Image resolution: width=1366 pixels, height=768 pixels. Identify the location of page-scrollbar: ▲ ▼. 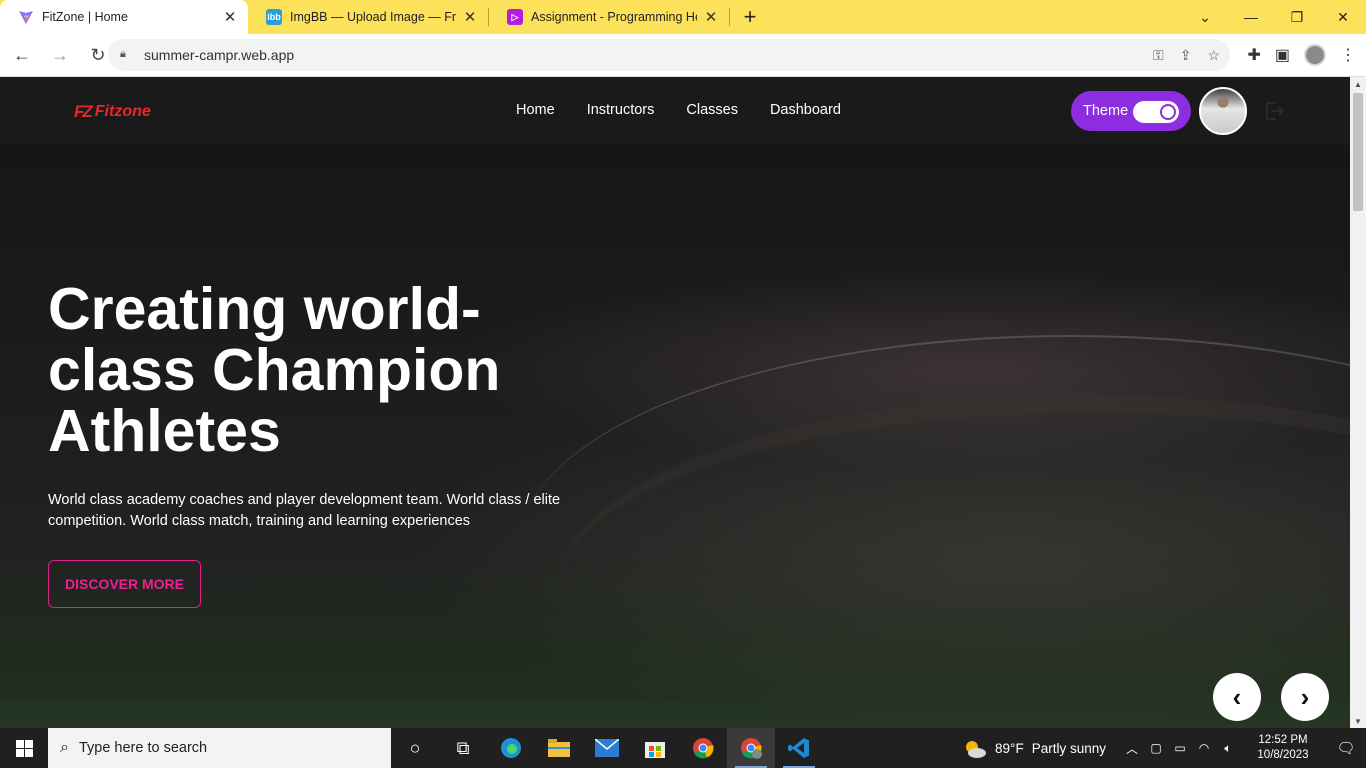
(1358, 402).